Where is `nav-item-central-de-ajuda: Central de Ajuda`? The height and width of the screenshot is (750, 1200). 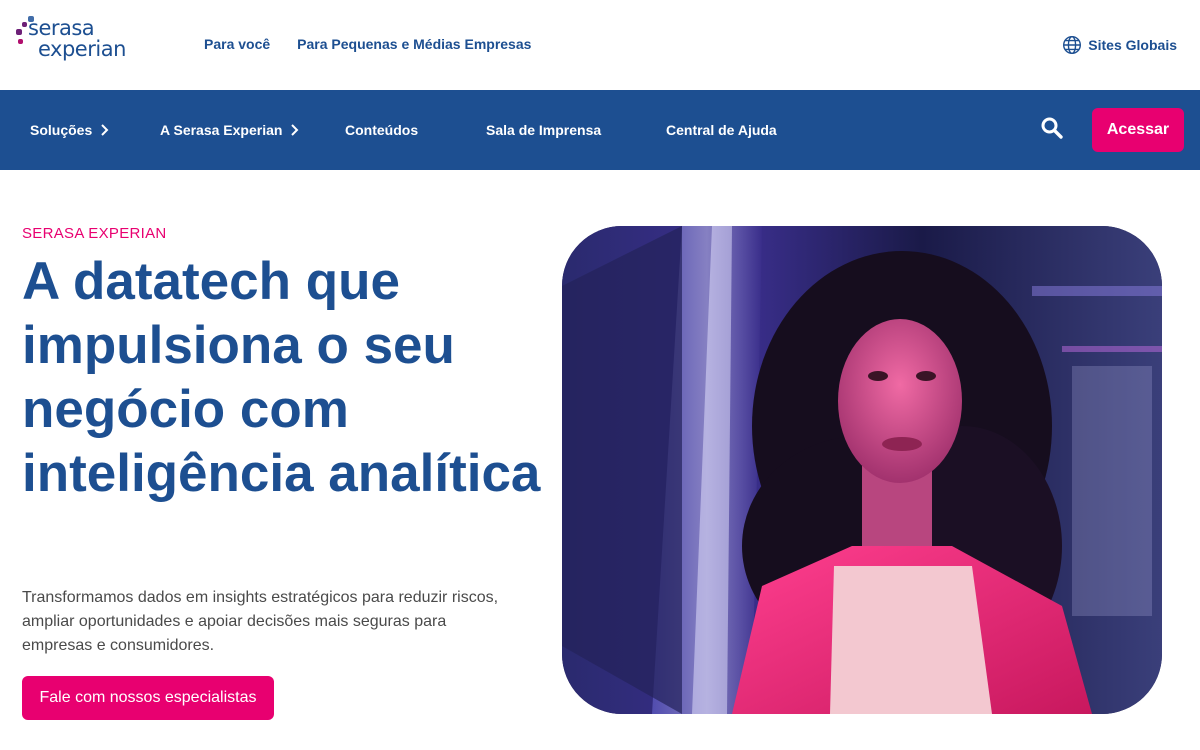
nav-item-central-de-ajuda: Central de Ajuda is located at coordinates (721, 130).